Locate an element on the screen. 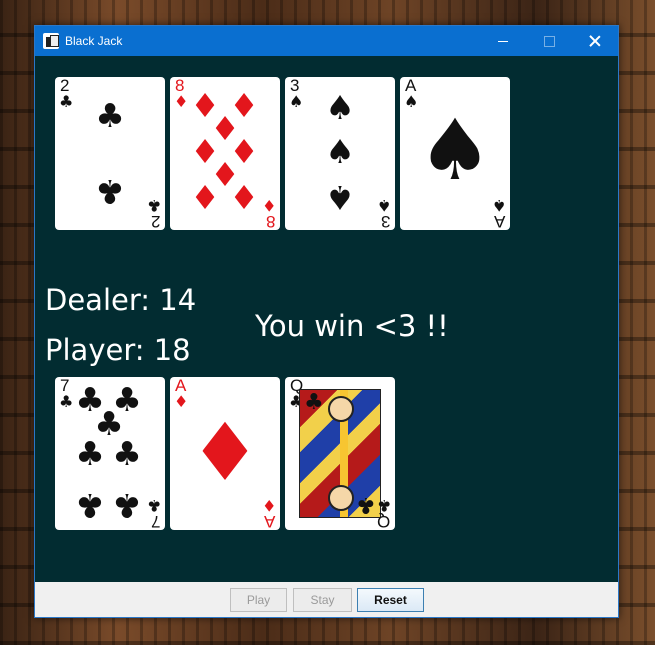  dealer-card-3: 3 ♠ ♠ ♠ ♠ 3 ♠ is located at coordinates (340, 154).